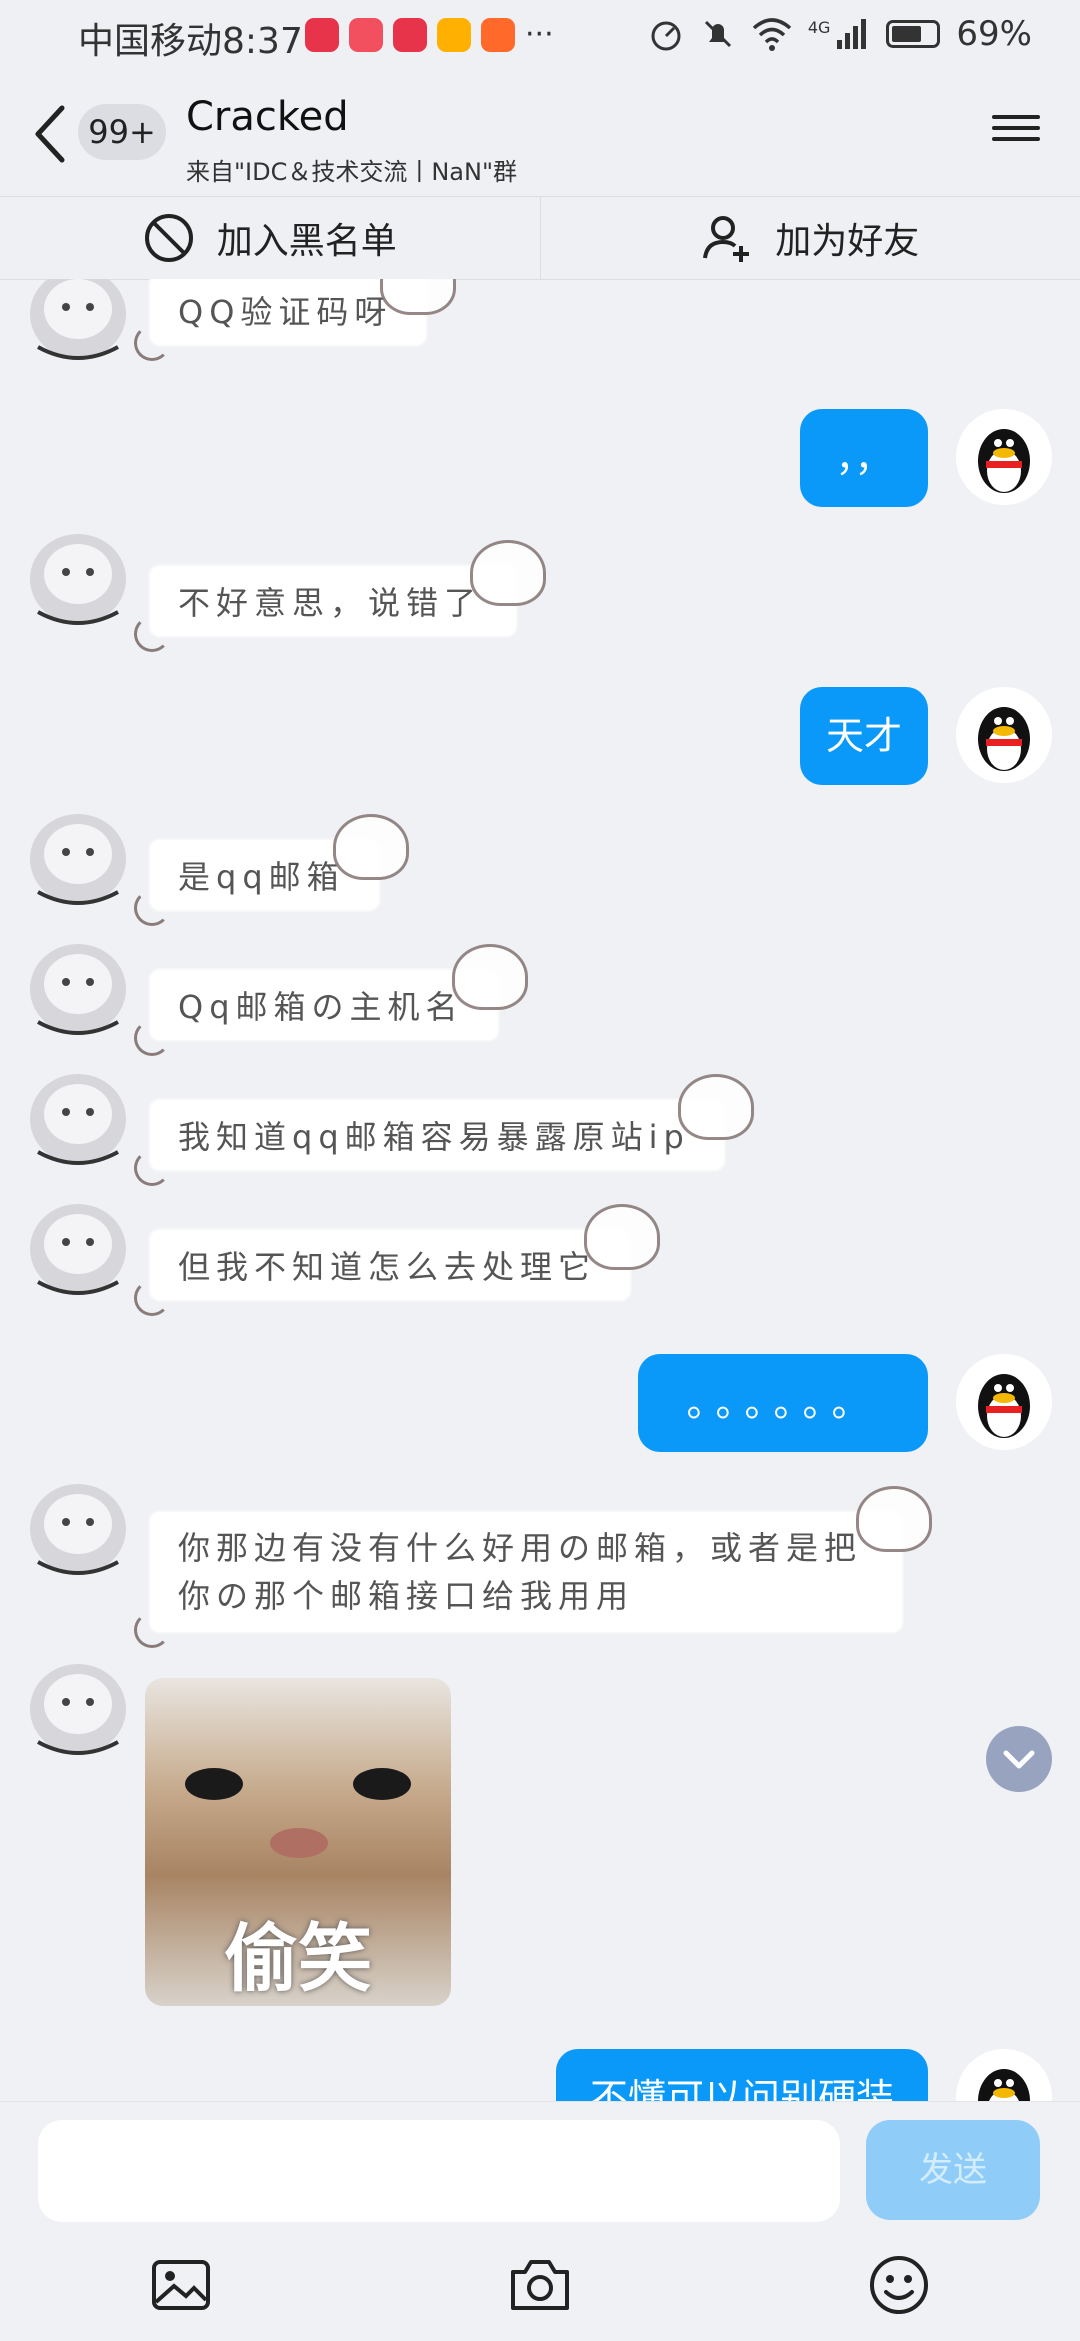 This screenshot has height=2341, width=1080. What do you see at coordinates (847, 238) in the screenshot?
I see `add-friend-label: 加为好友` at bounding box center [847, 238].